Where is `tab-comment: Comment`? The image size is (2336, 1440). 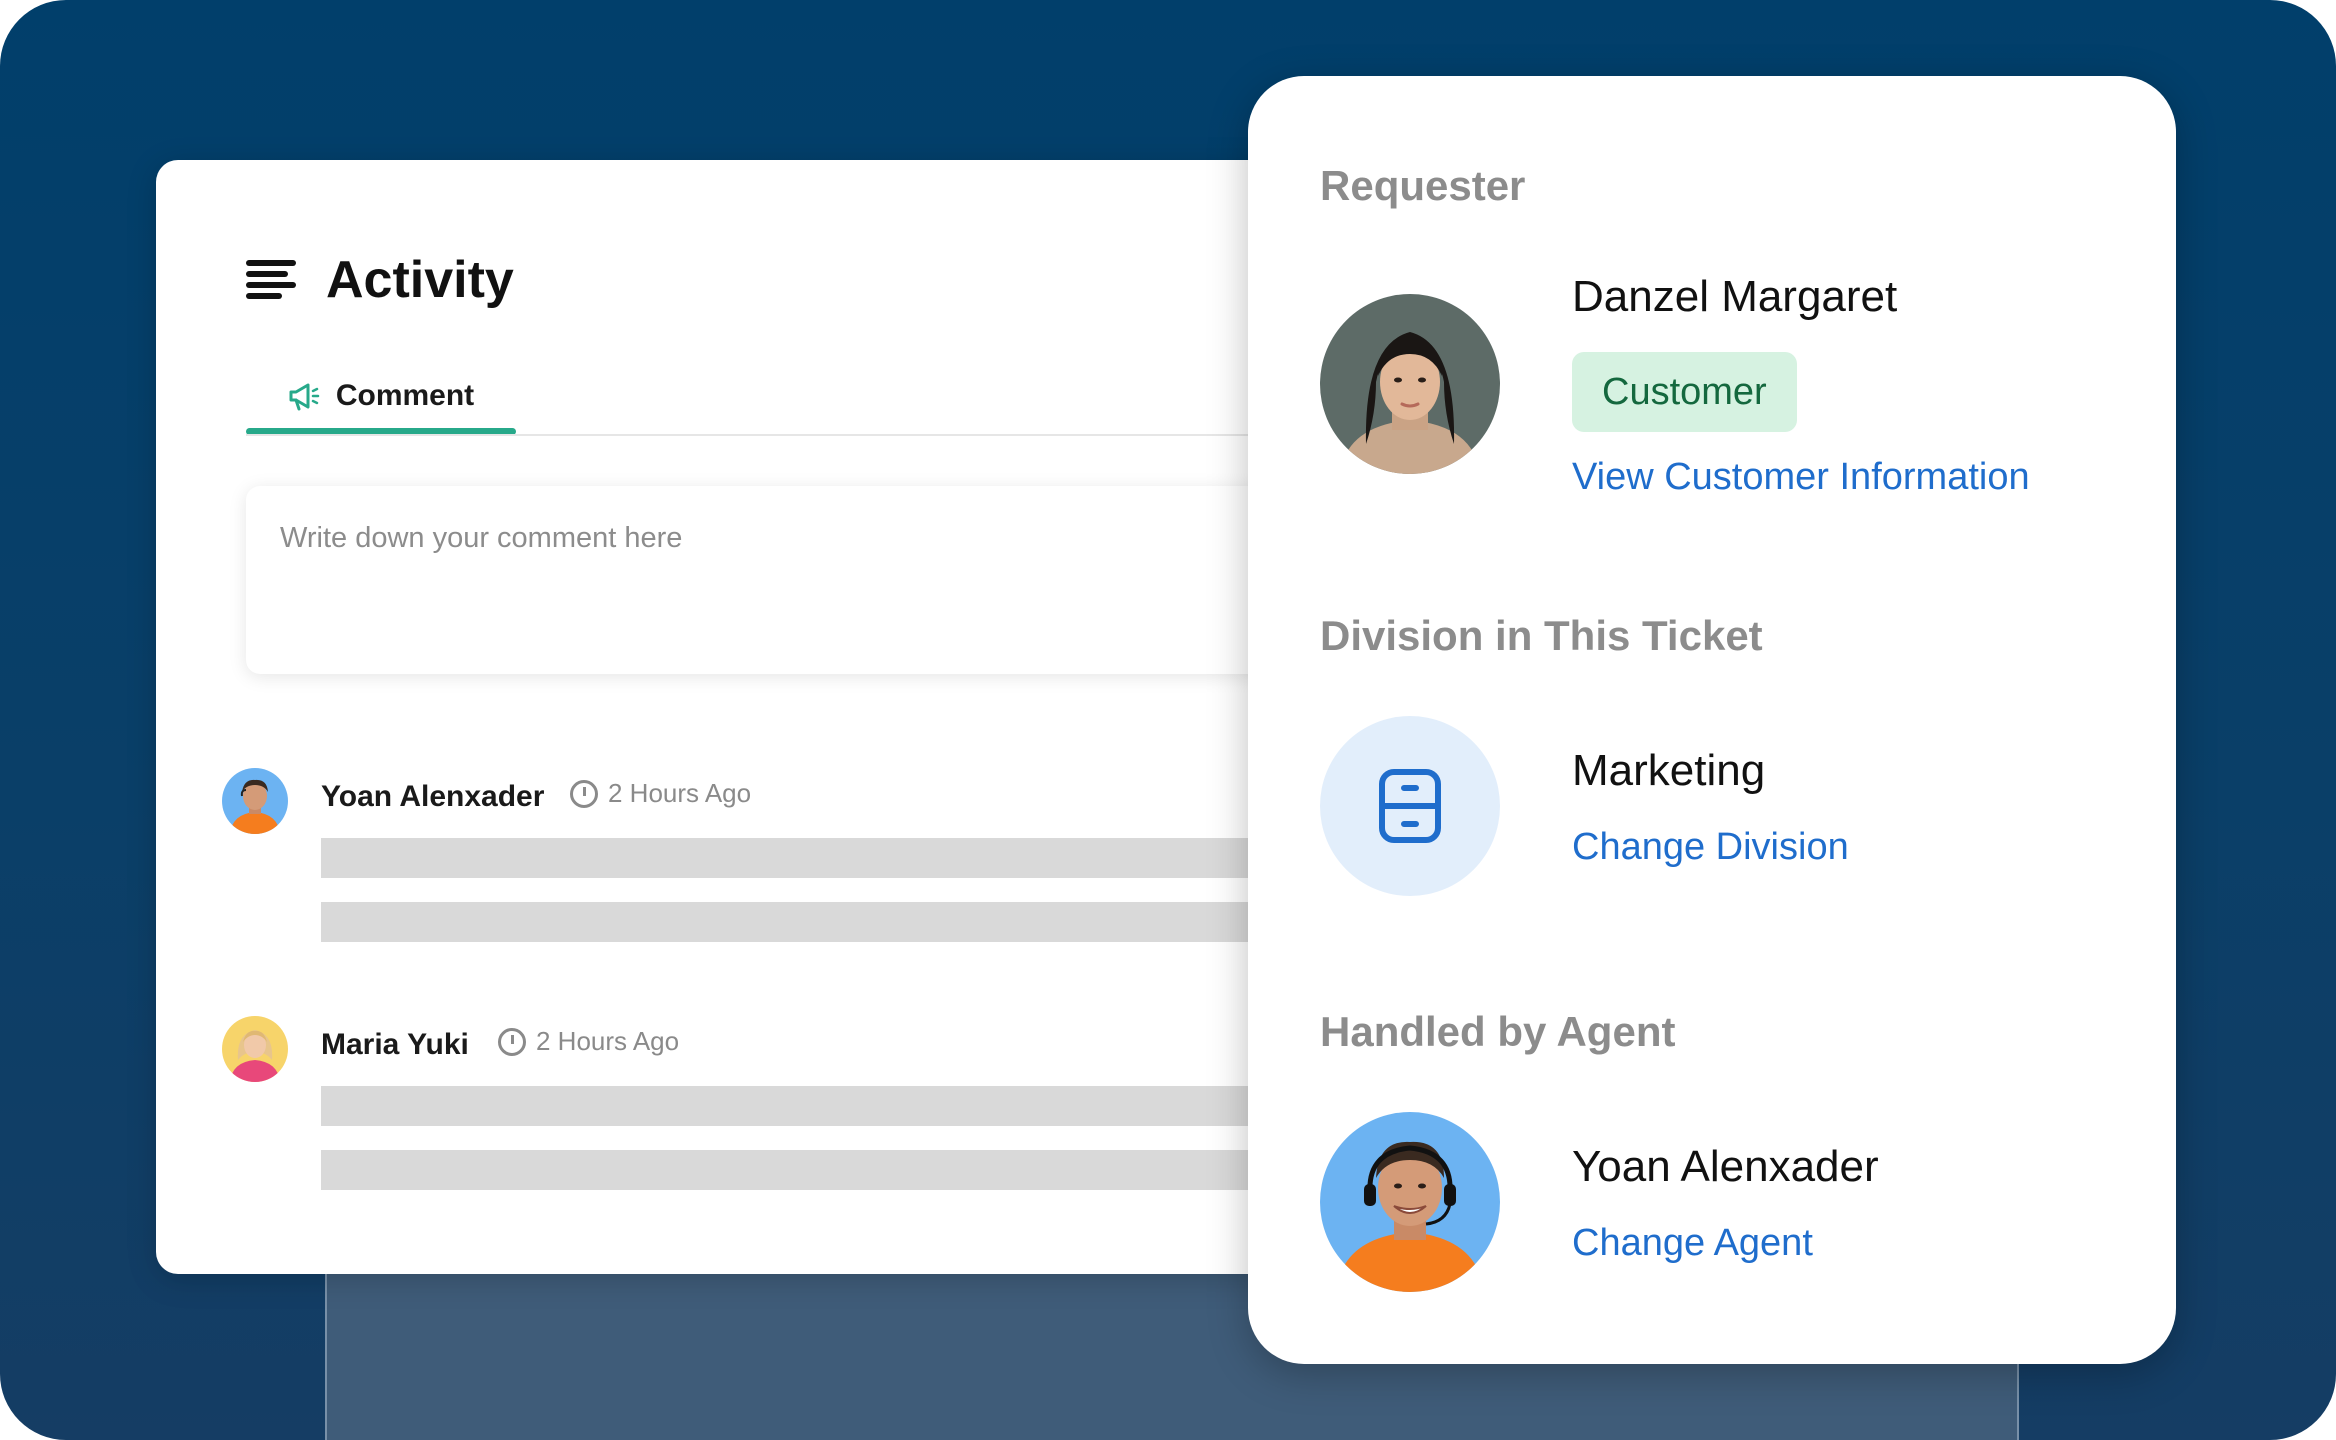 tab-comment: Comment is located at coordinates (381, 396).